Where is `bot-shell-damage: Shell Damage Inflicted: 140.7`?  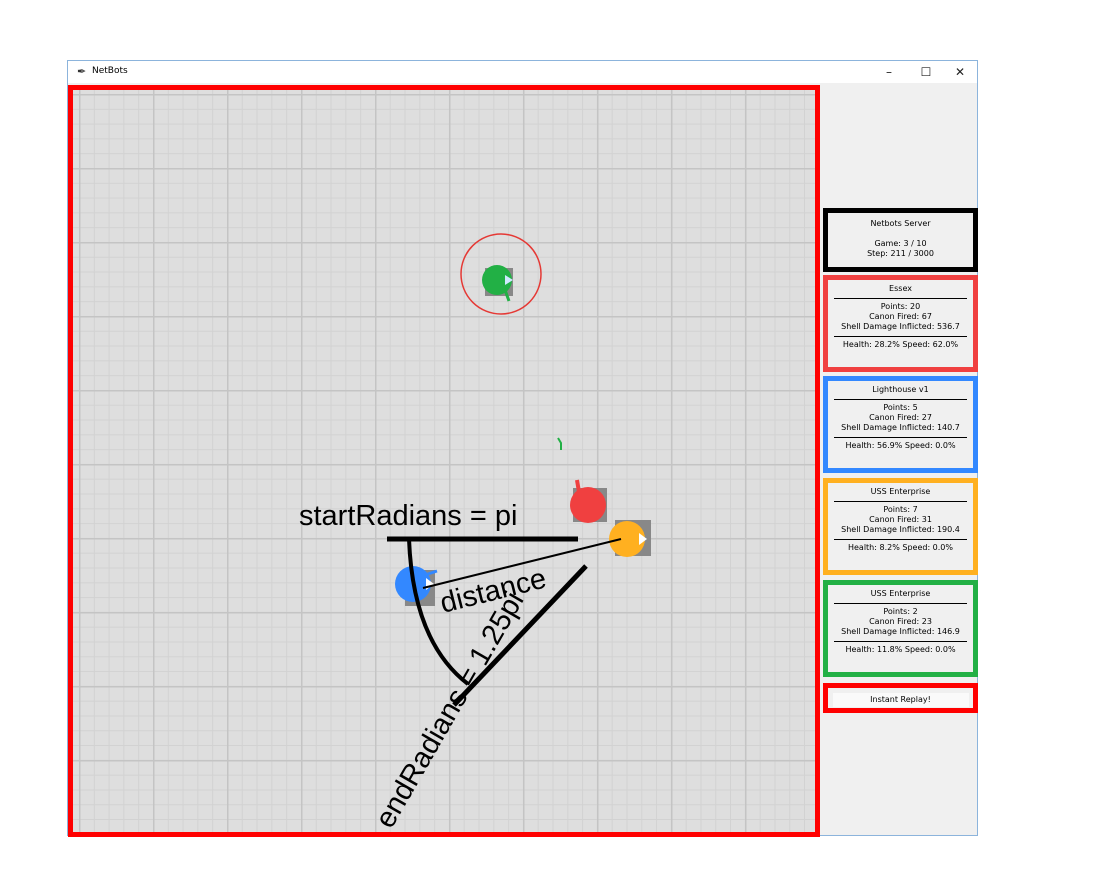 bot-shell-damage: Shell Damage Inflicted: 140.7 is located at coordinates (900, 427).